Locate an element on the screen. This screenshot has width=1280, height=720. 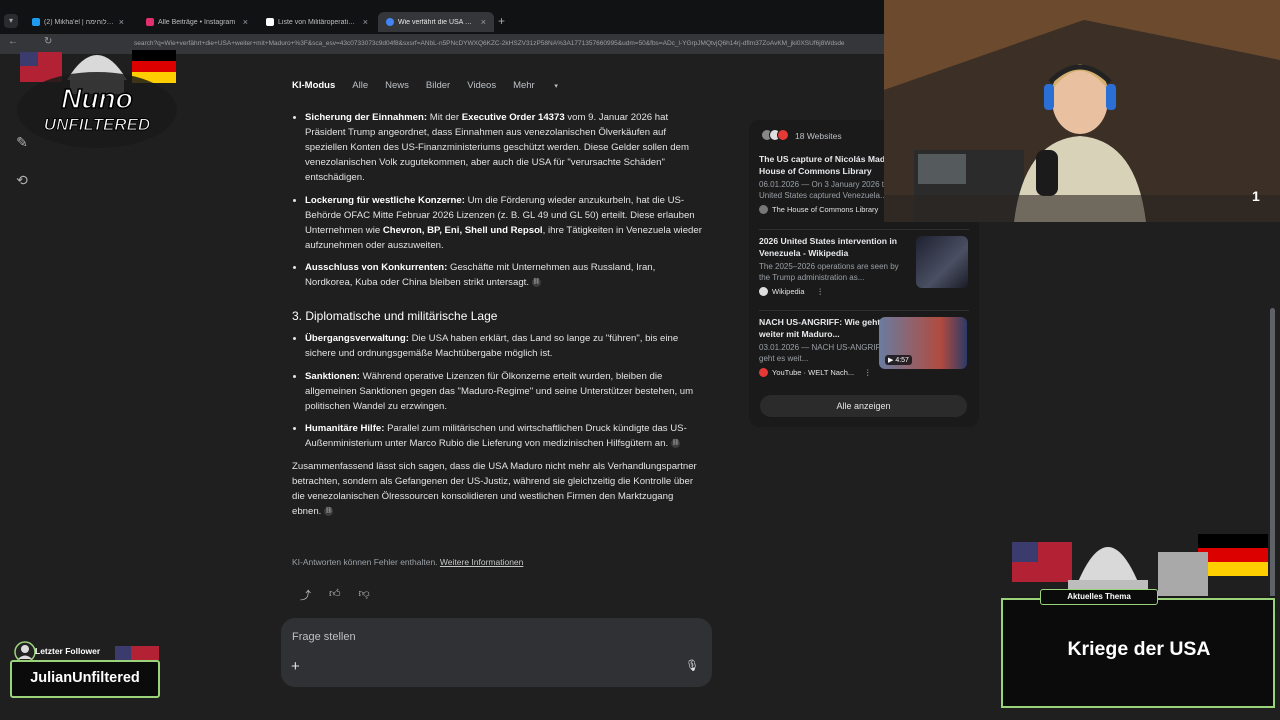
sources-count: 18 Websites is located at coordinates (818, 136).